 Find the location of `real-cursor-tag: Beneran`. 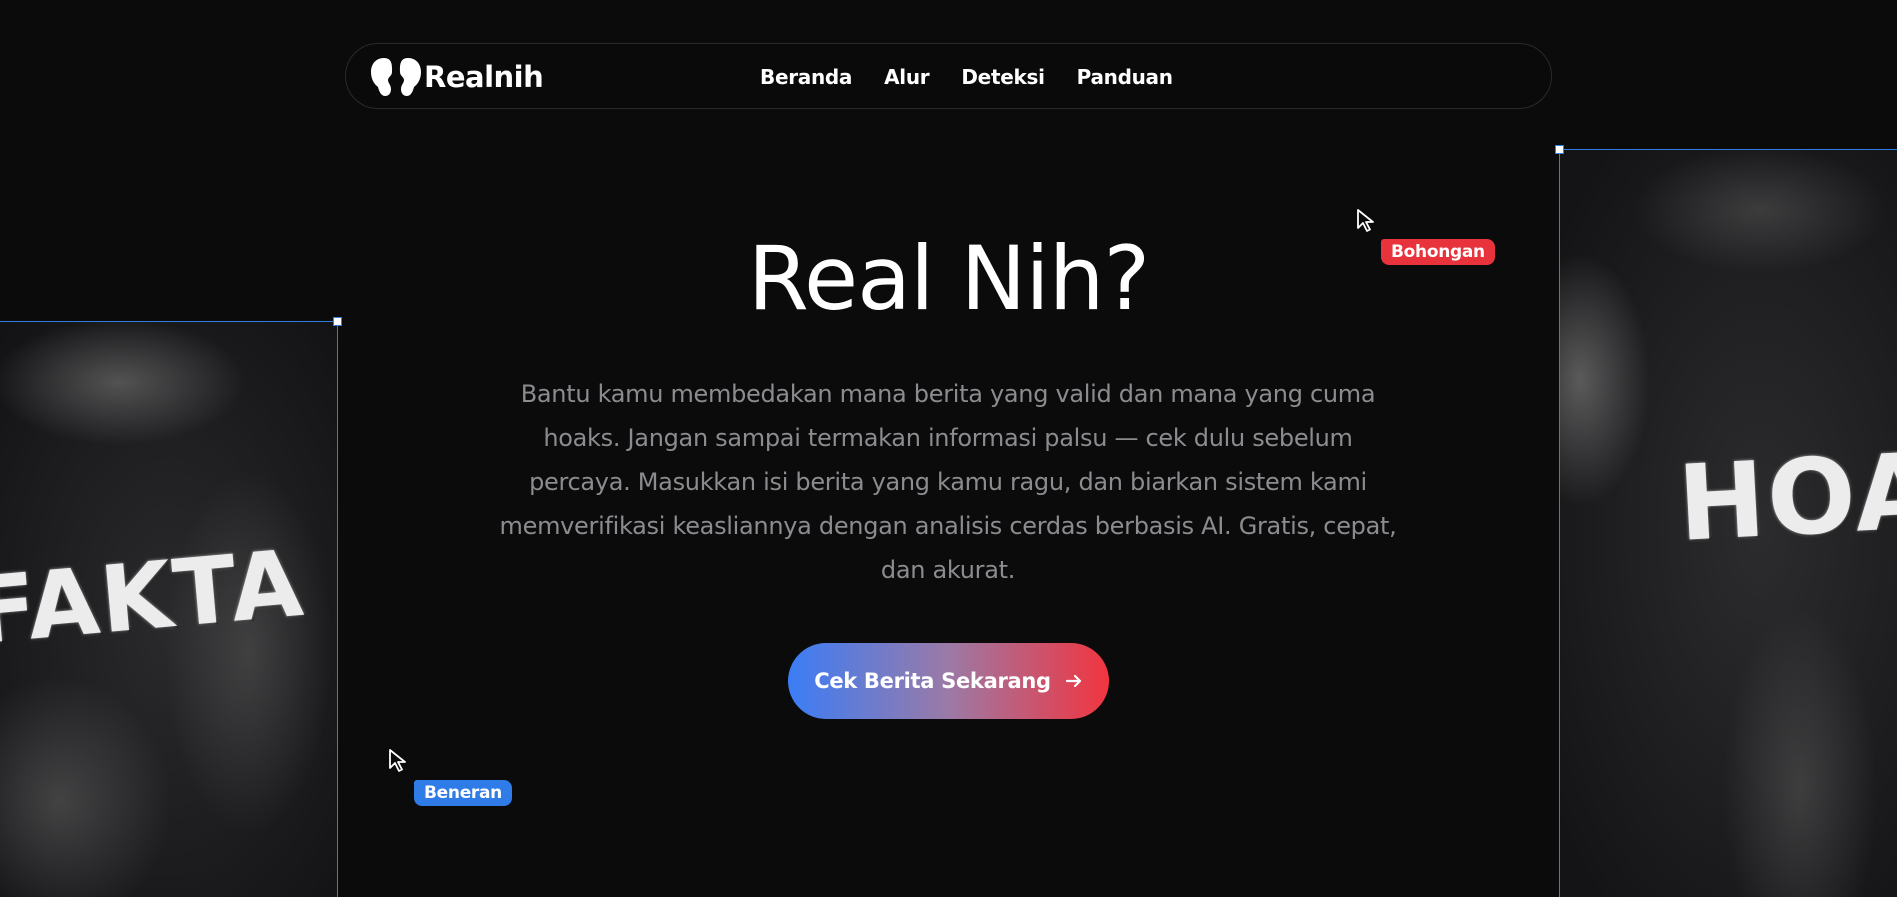

real-cursor-tag: Beneran is located at coordinates (463, 793).